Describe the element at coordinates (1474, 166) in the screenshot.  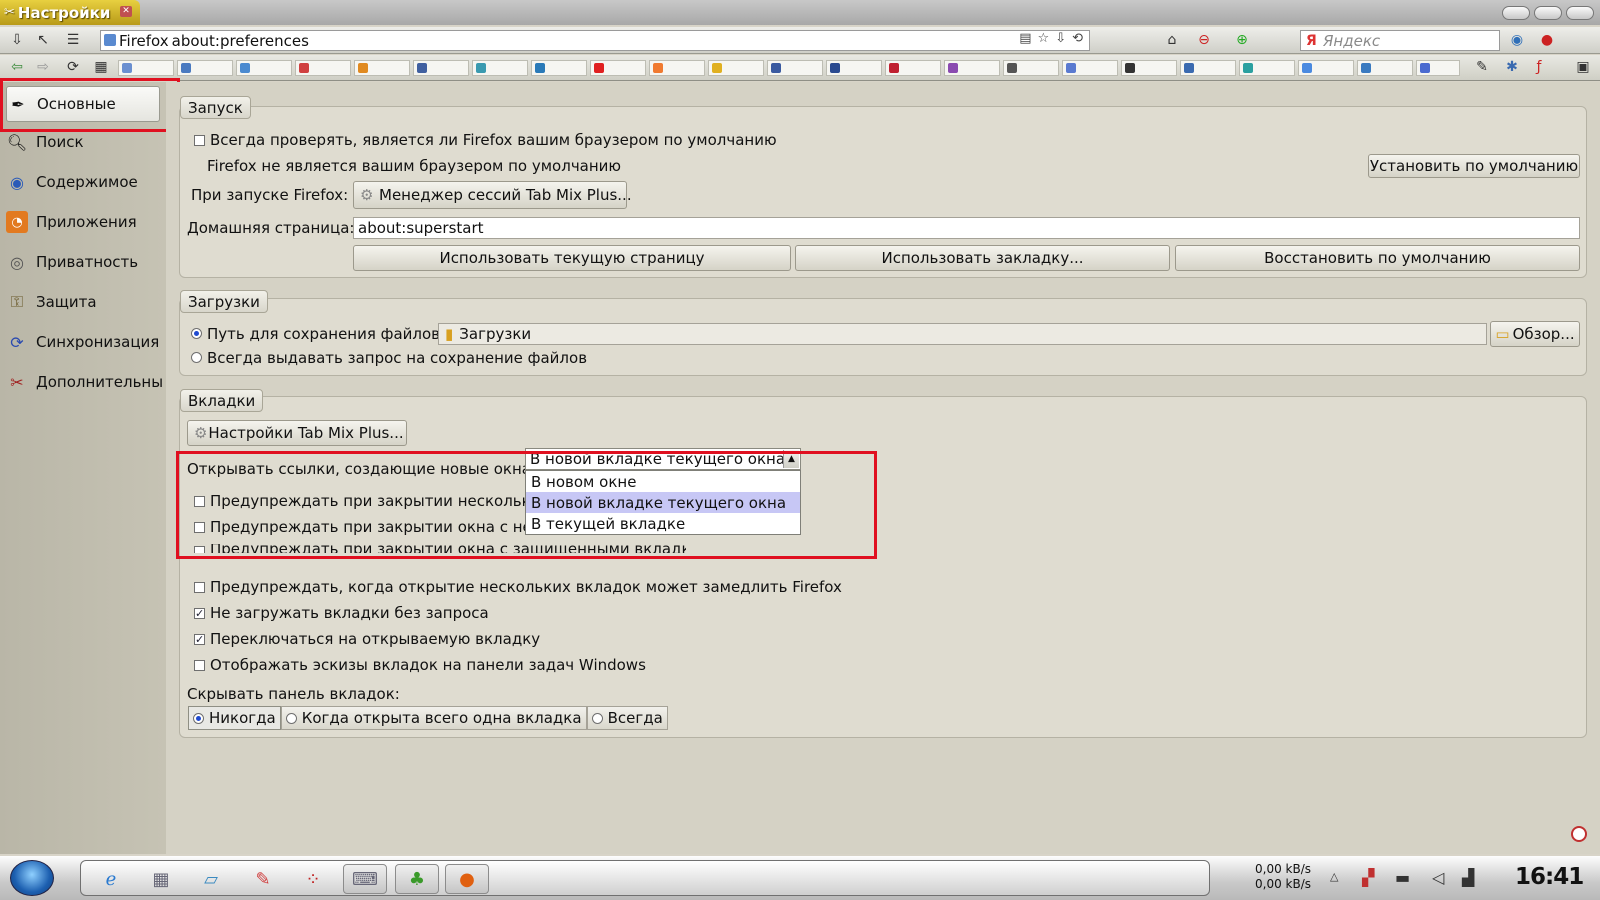
I see `set-default-button: Установить по умолчанию` at that location.